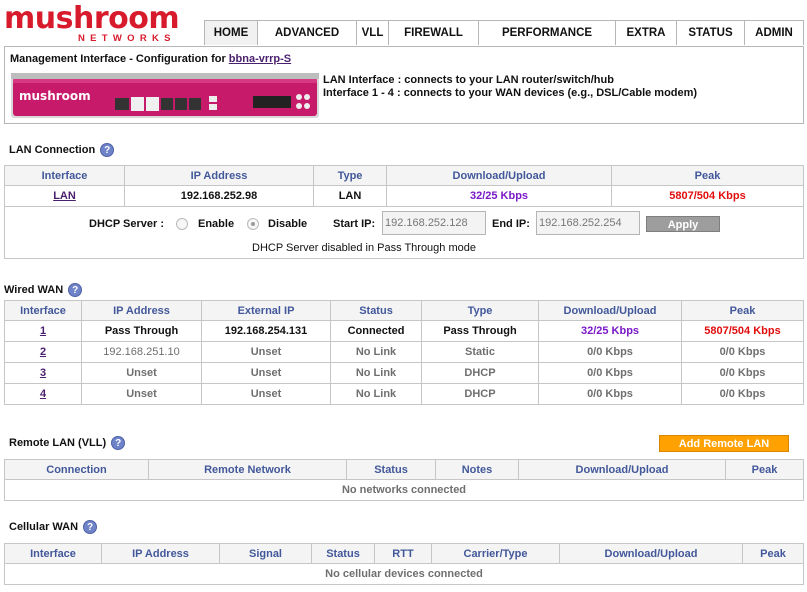 The image size is (807, 592). I want to click on table-row: No cellular devices connected, so click(404, 574).